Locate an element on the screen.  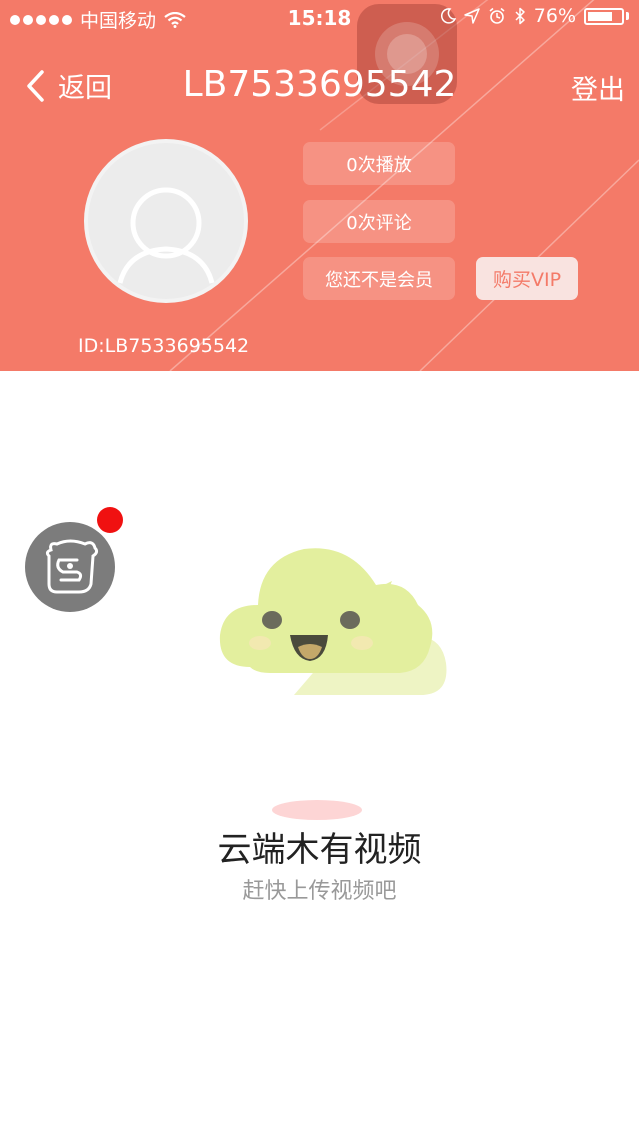
comments-count: 0次评论 is located at coordinates (379, 221).